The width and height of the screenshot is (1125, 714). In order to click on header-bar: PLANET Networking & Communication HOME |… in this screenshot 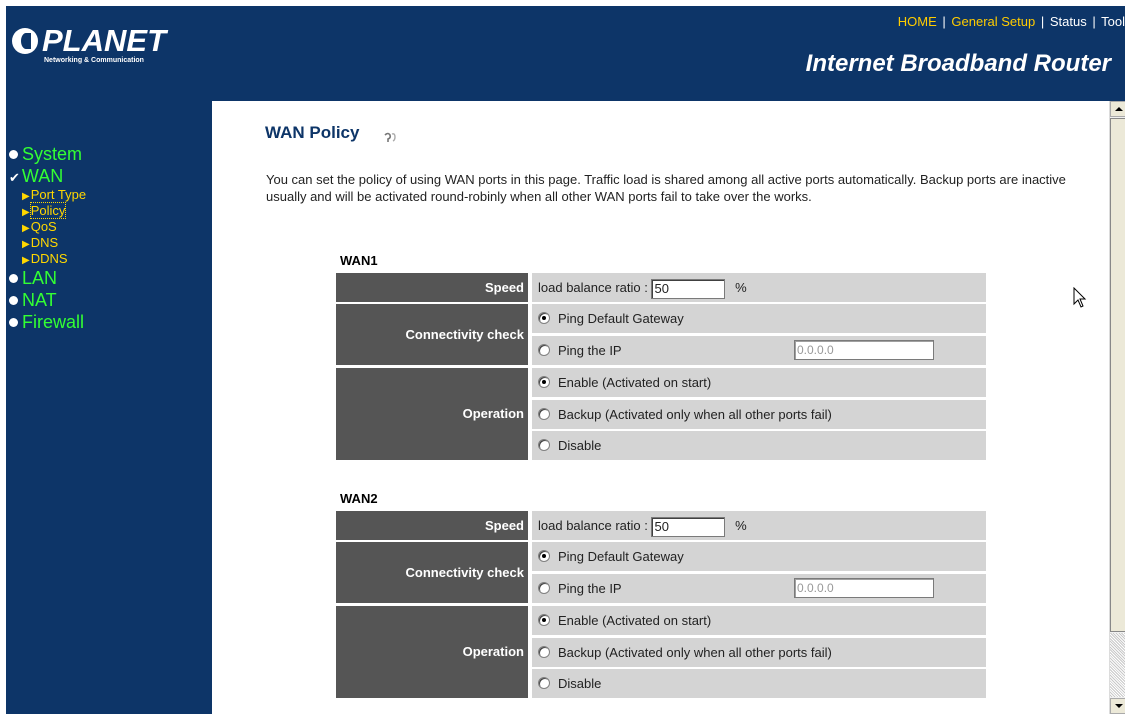, I will do `click(565, 53)`.